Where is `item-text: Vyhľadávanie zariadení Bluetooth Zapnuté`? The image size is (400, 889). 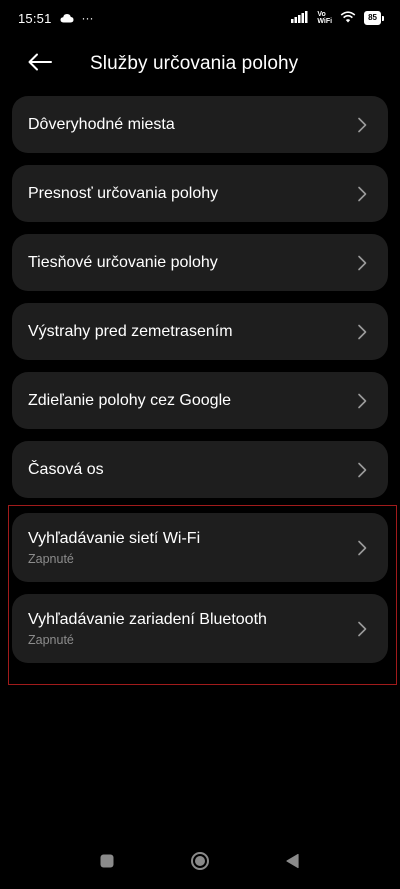
item-text: Vyhľadávanie zariadení Bluetooth Zapnuté is located at coordinates (188, 629).